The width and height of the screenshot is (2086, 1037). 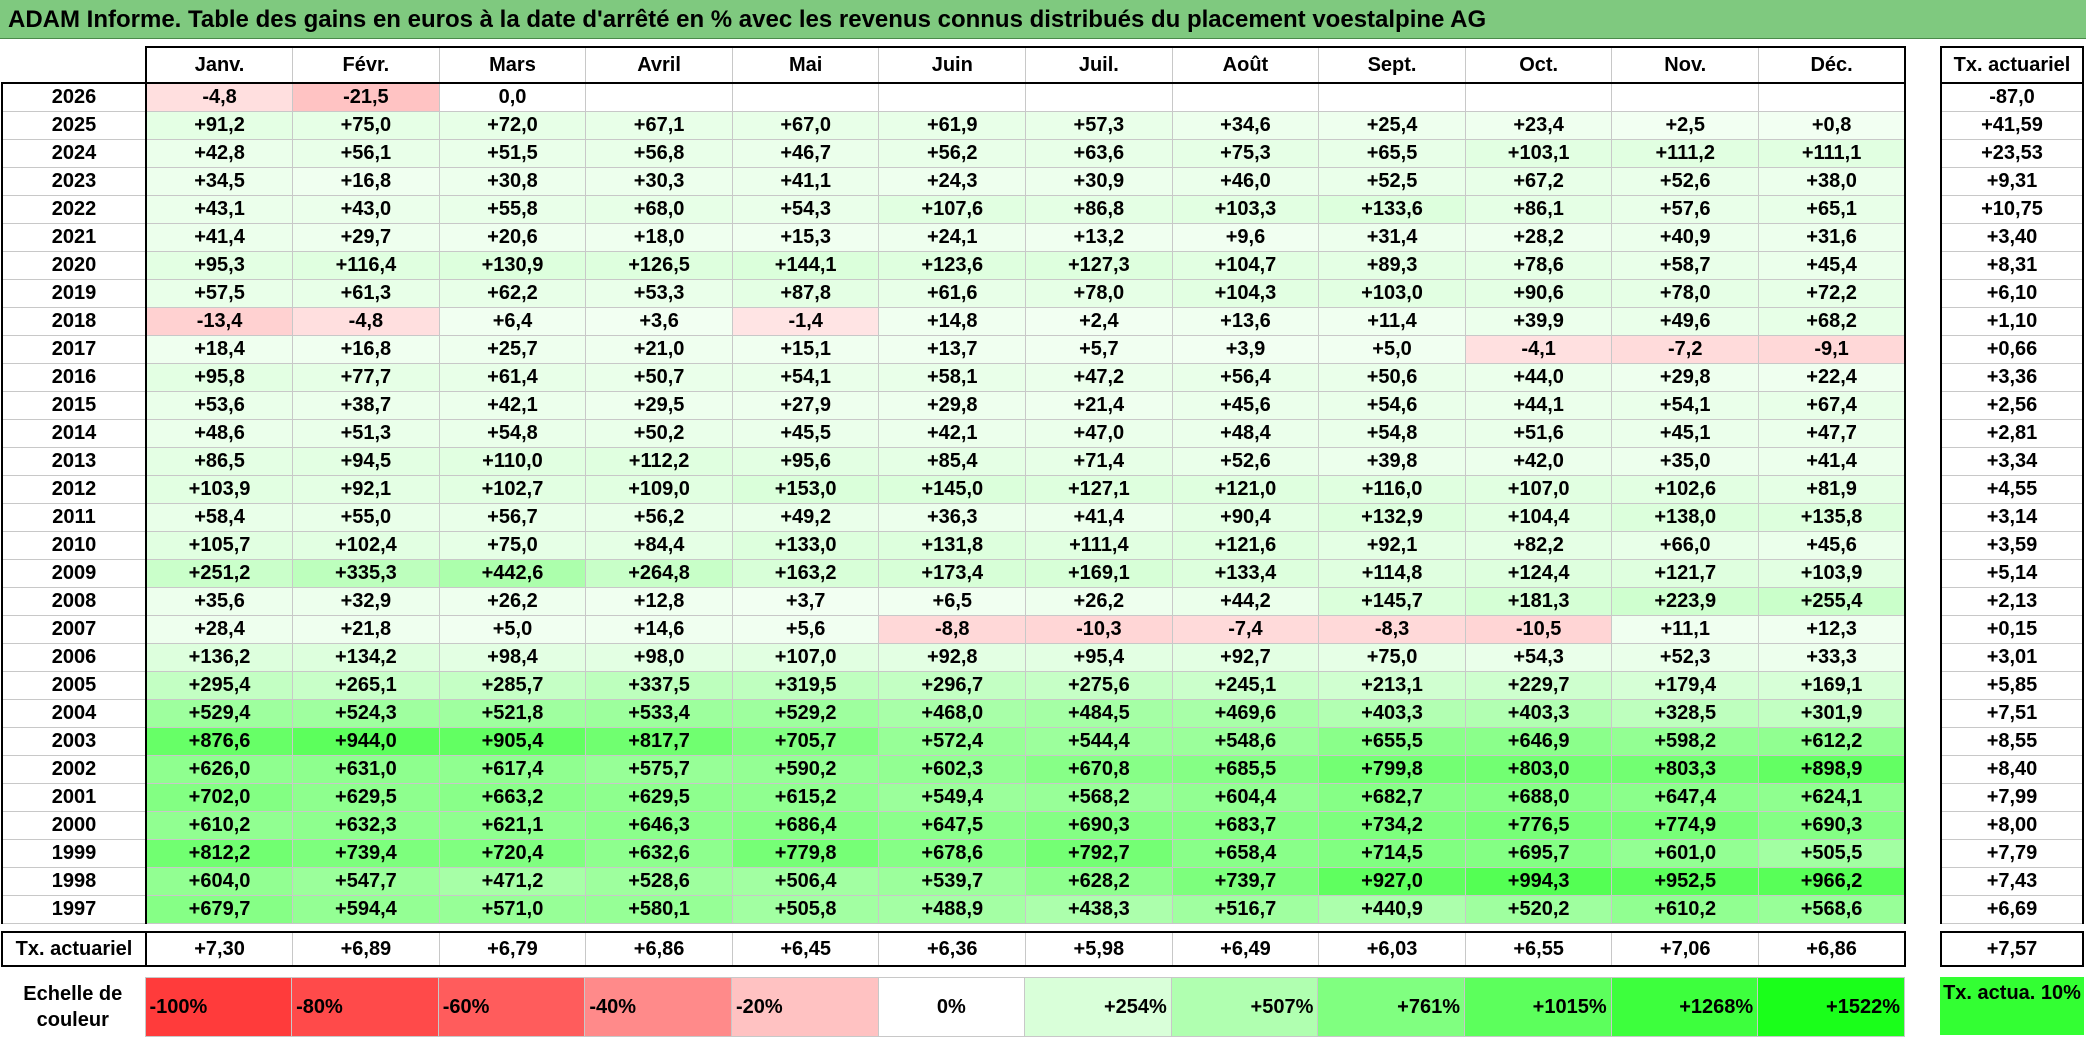 What do you see at coordinates (1099, 545) in the screenshot?
I see `value-cell: +111,4` at bounding box center [1099, 545].